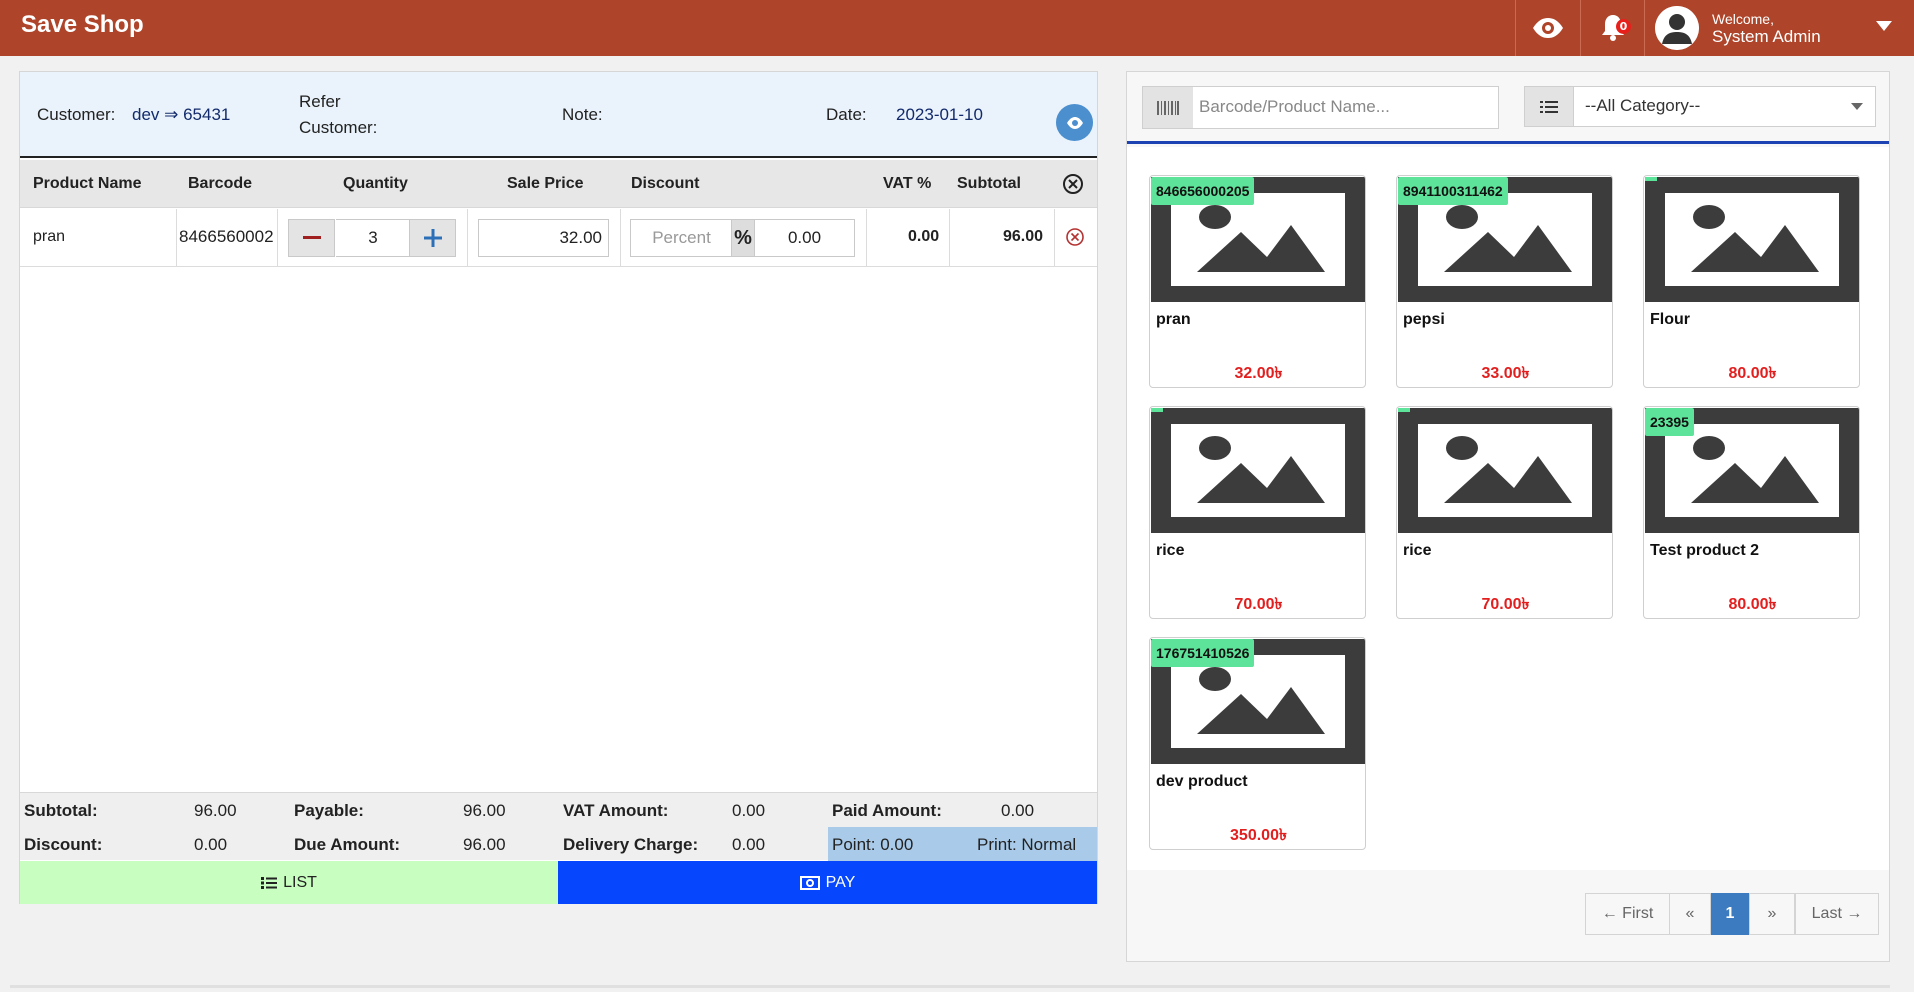 This screenshot has height=992, width=1914. What do you see at coordinates (545, 183) in the screenshot?
I see `col-sale-price: Sale Price` at bounding box center [545, 183].